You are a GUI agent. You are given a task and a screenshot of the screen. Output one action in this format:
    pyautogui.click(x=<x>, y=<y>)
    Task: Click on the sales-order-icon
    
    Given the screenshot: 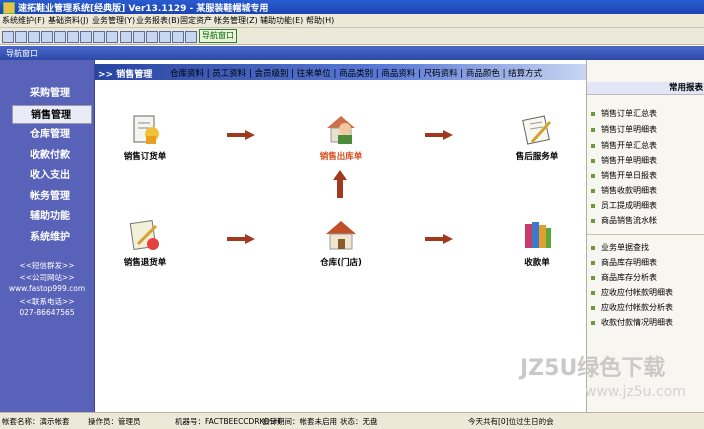 What is the action you would take?
    pyautogui.click(x=145, y=129)
    